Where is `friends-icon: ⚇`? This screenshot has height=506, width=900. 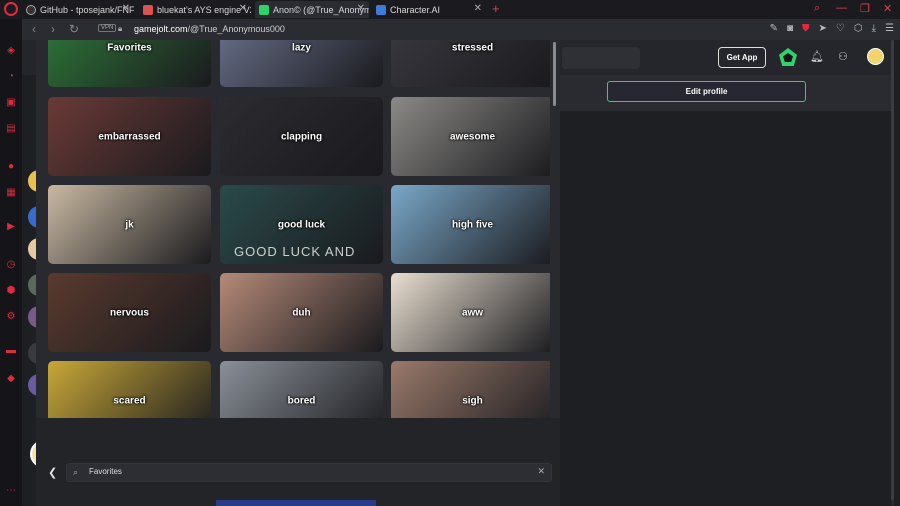 friends-icon: ⚇ is located at coordinates (843, 56).